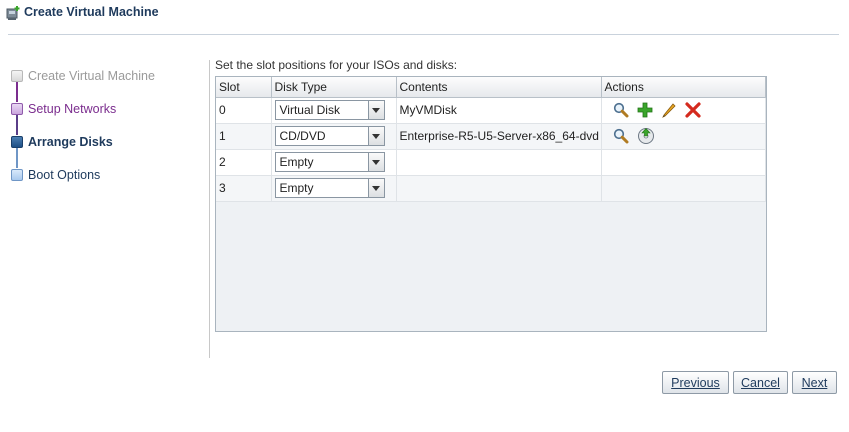 This screenshot has height=432, width=849. I want to click on add-icon, so click(645, 110).